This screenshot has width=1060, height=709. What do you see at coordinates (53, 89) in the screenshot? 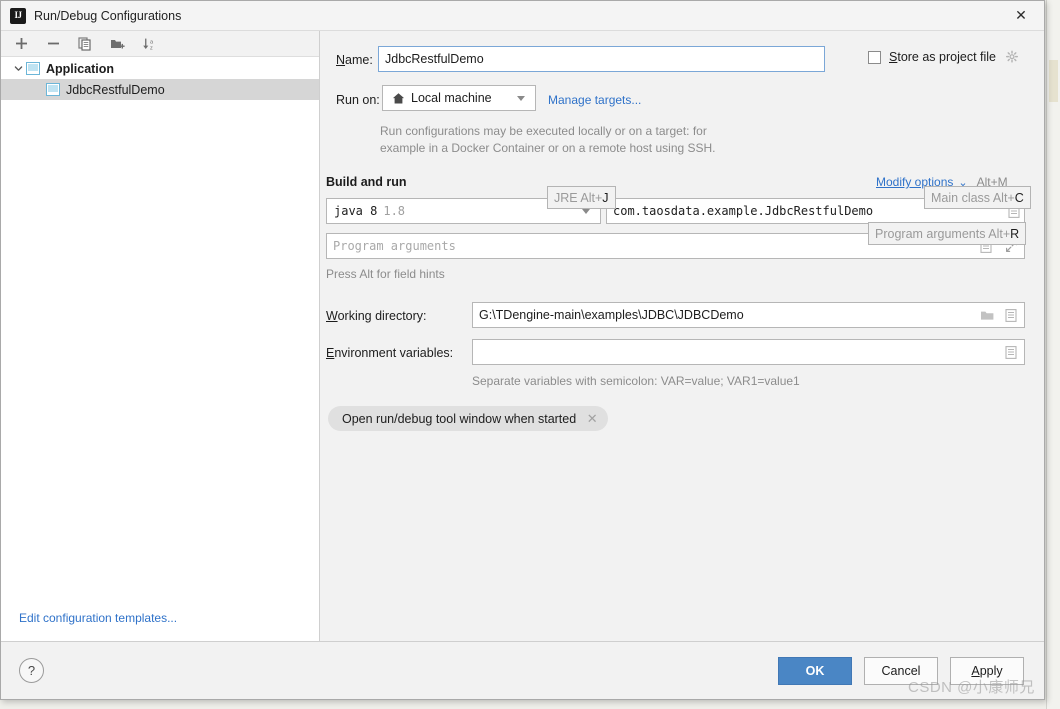
I see `configuration-icon` at bounding box center [53, 89].